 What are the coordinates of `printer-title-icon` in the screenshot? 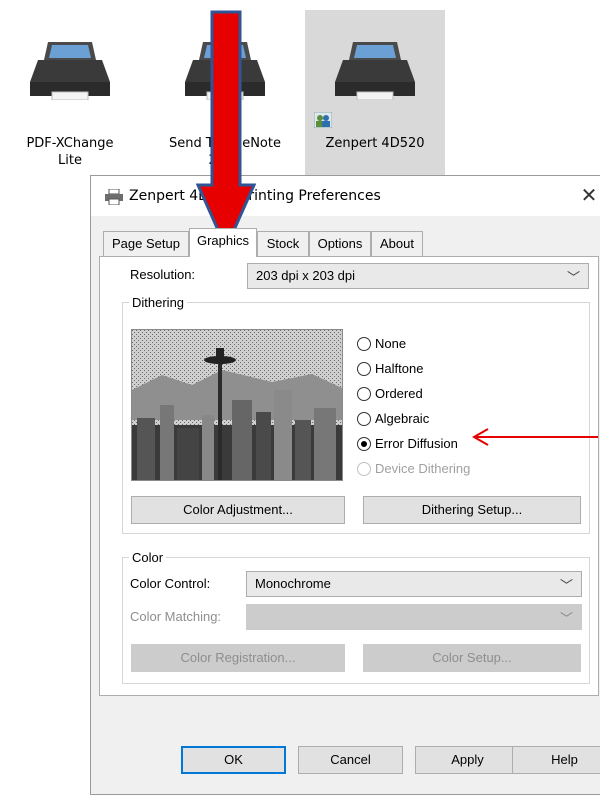 It's located at (114, 197).